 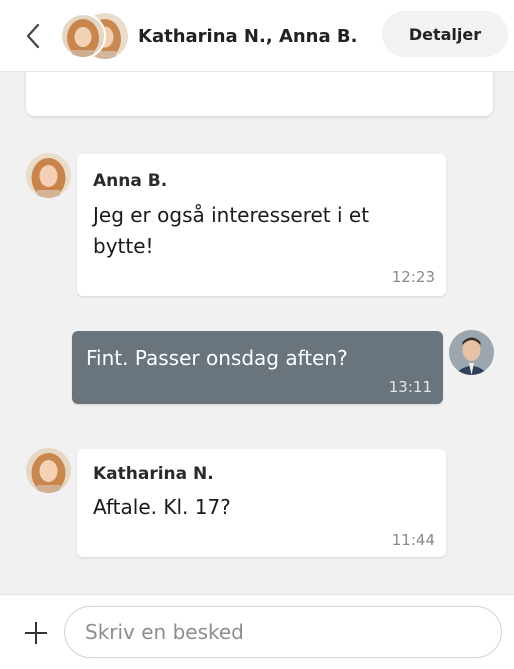 What do you see at coordinates (410, 387) in the screenshot?
I see `message-time: 13:11` at bounding box center [410, 387].